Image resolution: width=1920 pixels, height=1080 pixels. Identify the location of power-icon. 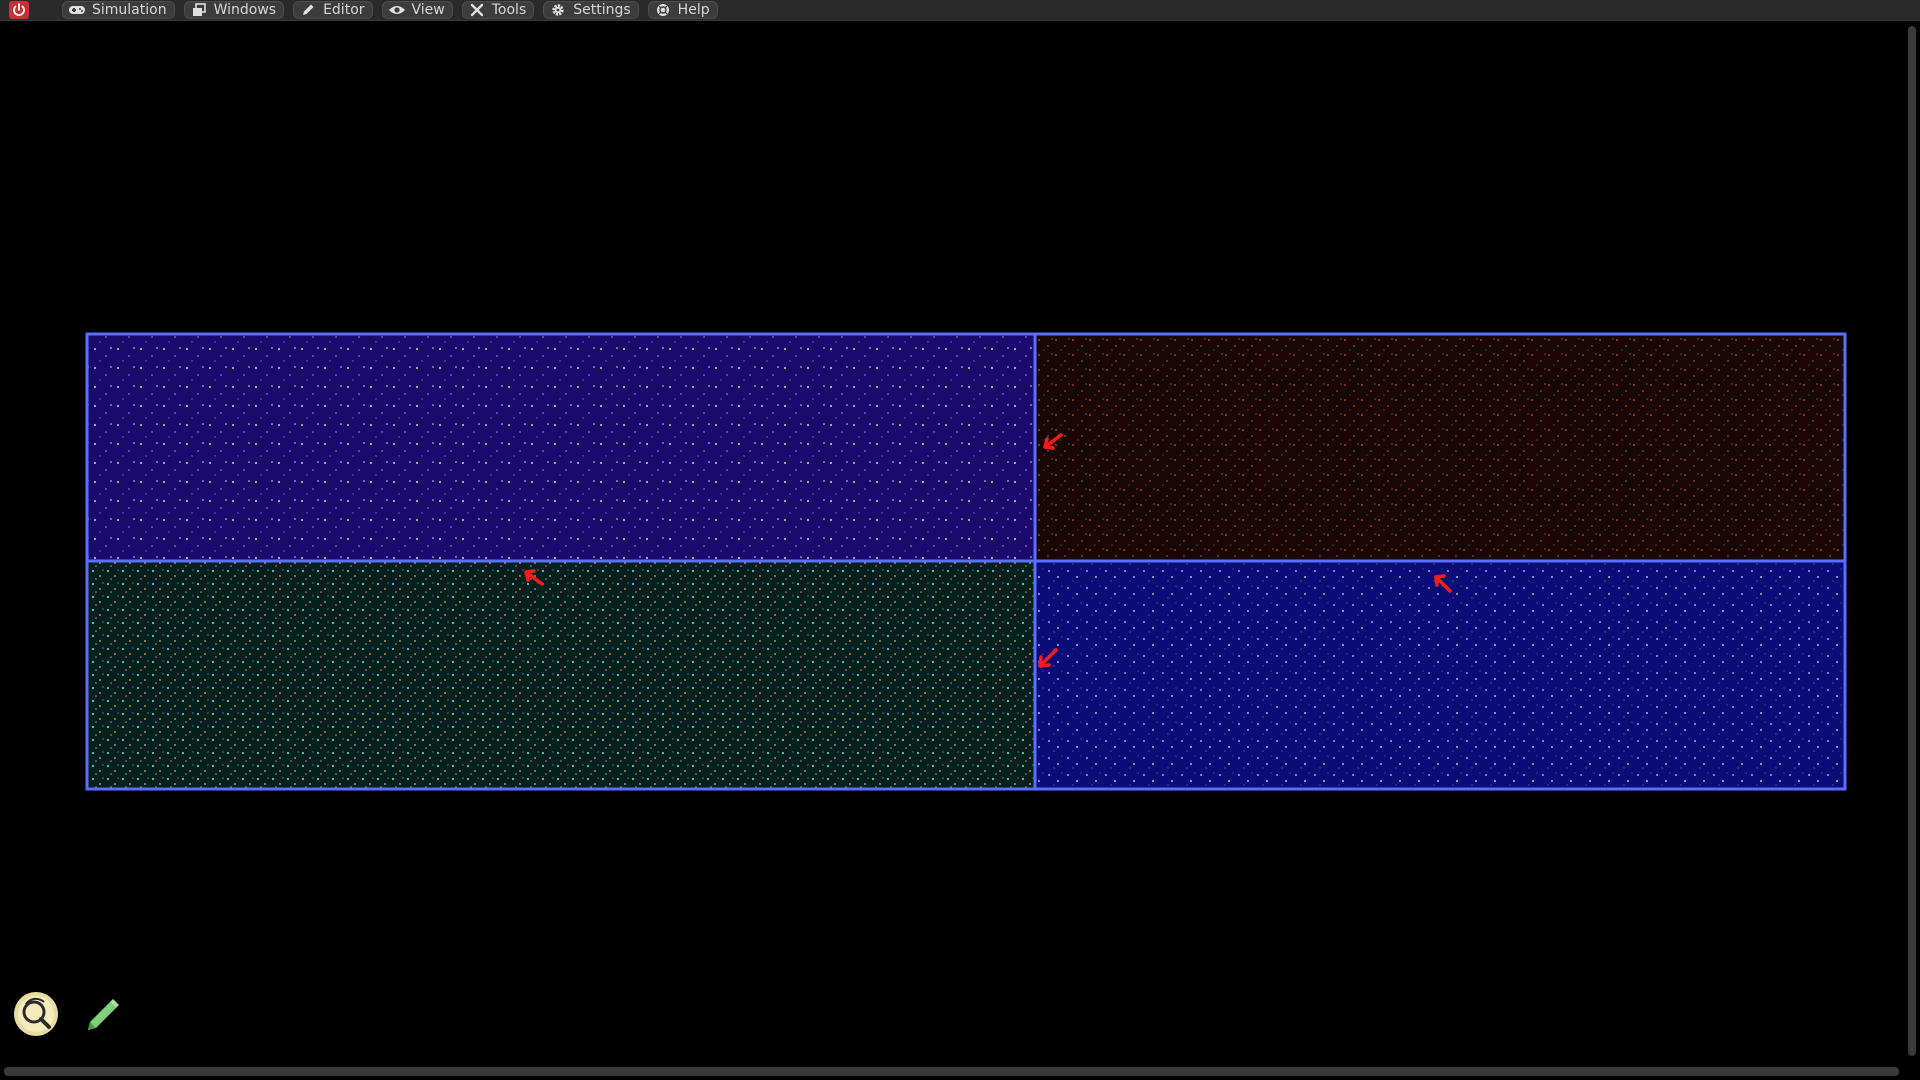
(19, 10).